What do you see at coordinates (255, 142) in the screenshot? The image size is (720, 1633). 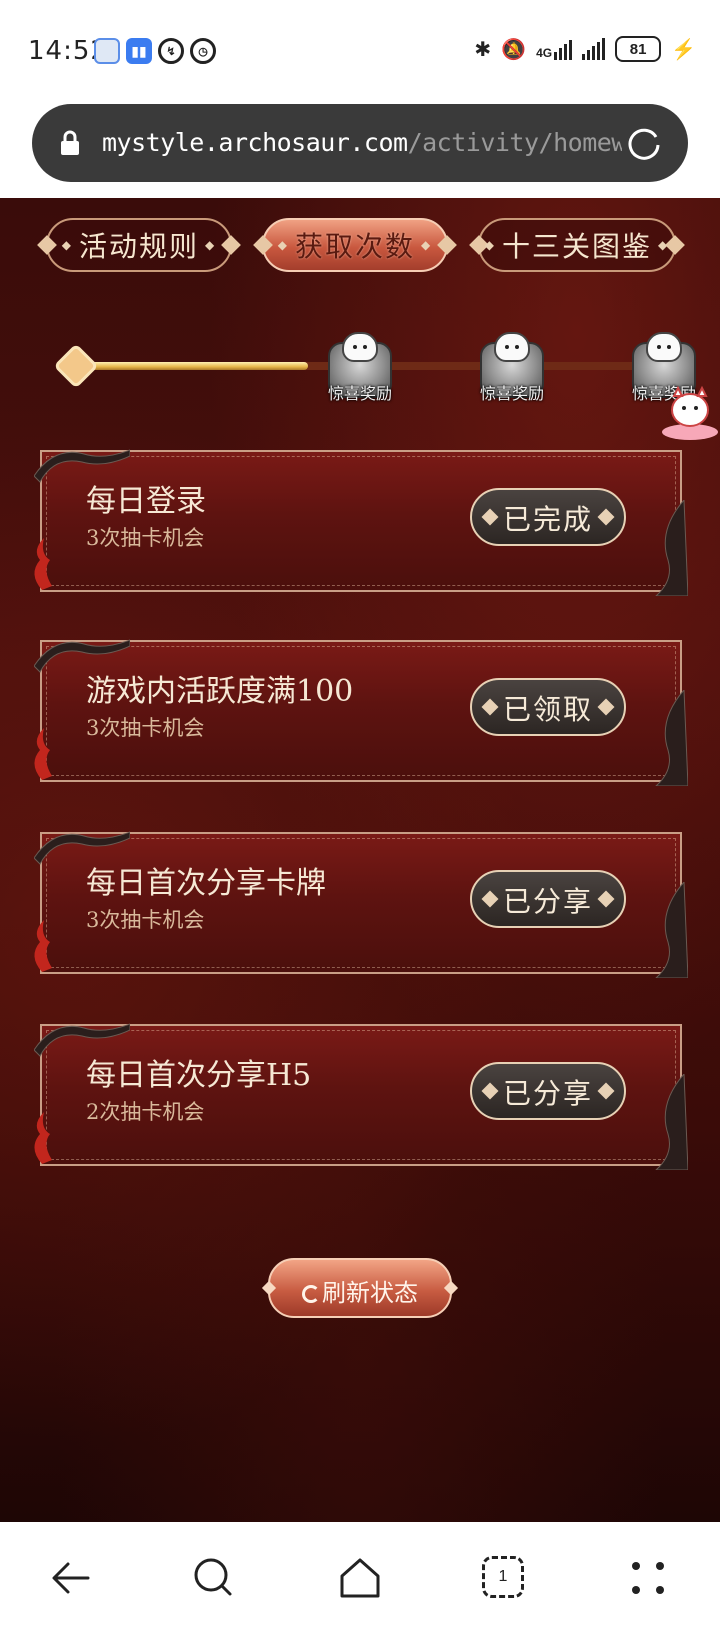 I see `url-host: mystyle.archosaur.com` at bounding box center [255, 142].